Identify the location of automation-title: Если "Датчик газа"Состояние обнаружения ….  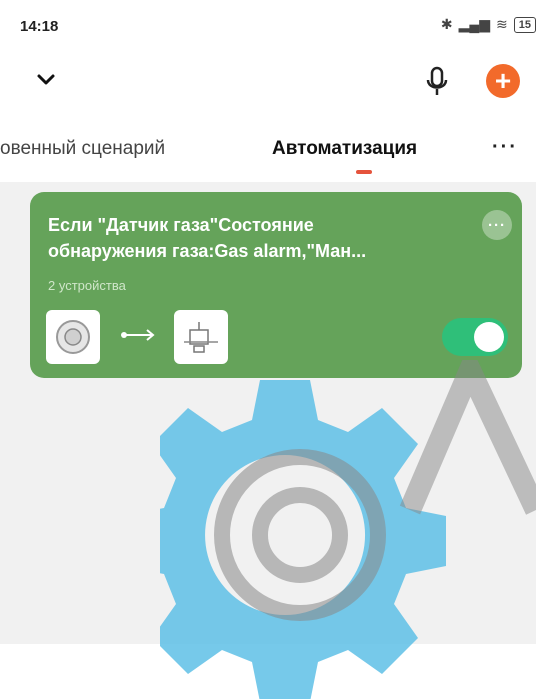
(258, 238).